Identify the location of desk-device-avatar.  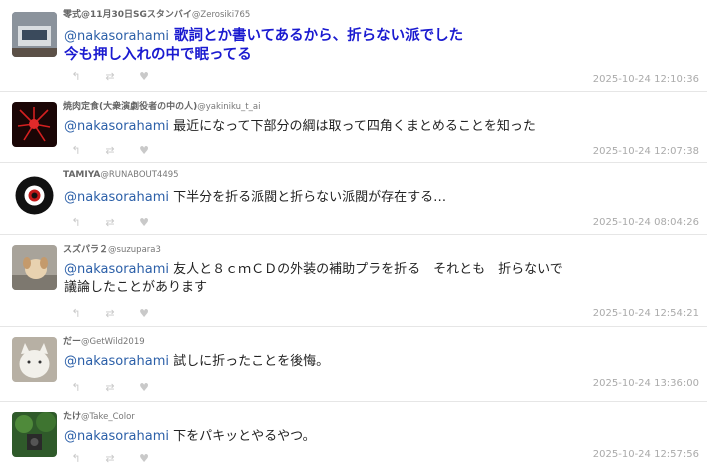
(34, 34).